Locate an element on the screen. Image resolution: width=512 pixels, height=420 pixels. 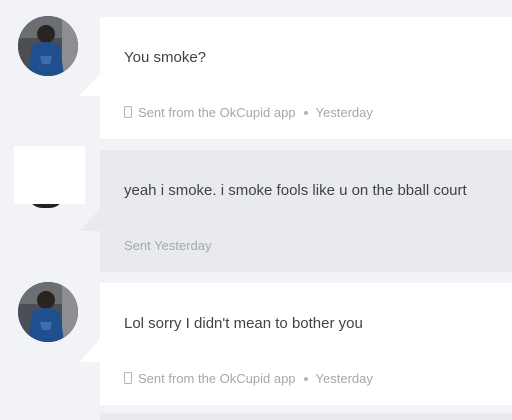
message-status: Sent Yesterday is located at coordinates (168, 245).